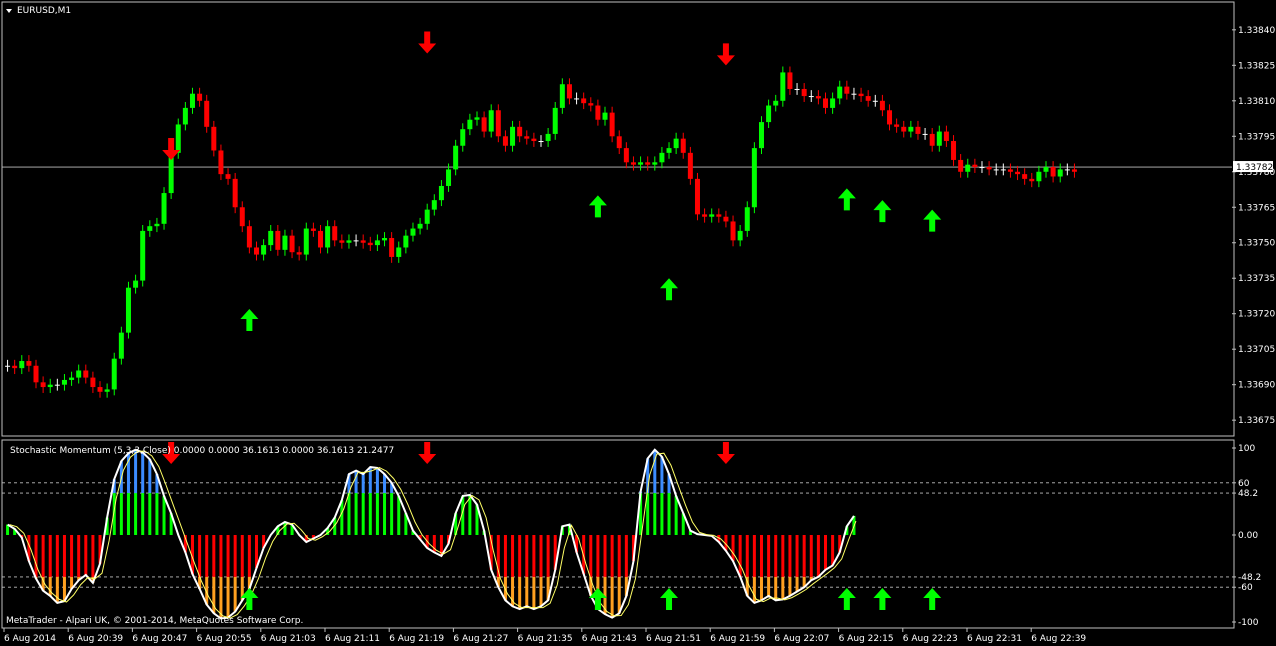  I want to click on indicator-tick-label: -60, so click(1245, 588).